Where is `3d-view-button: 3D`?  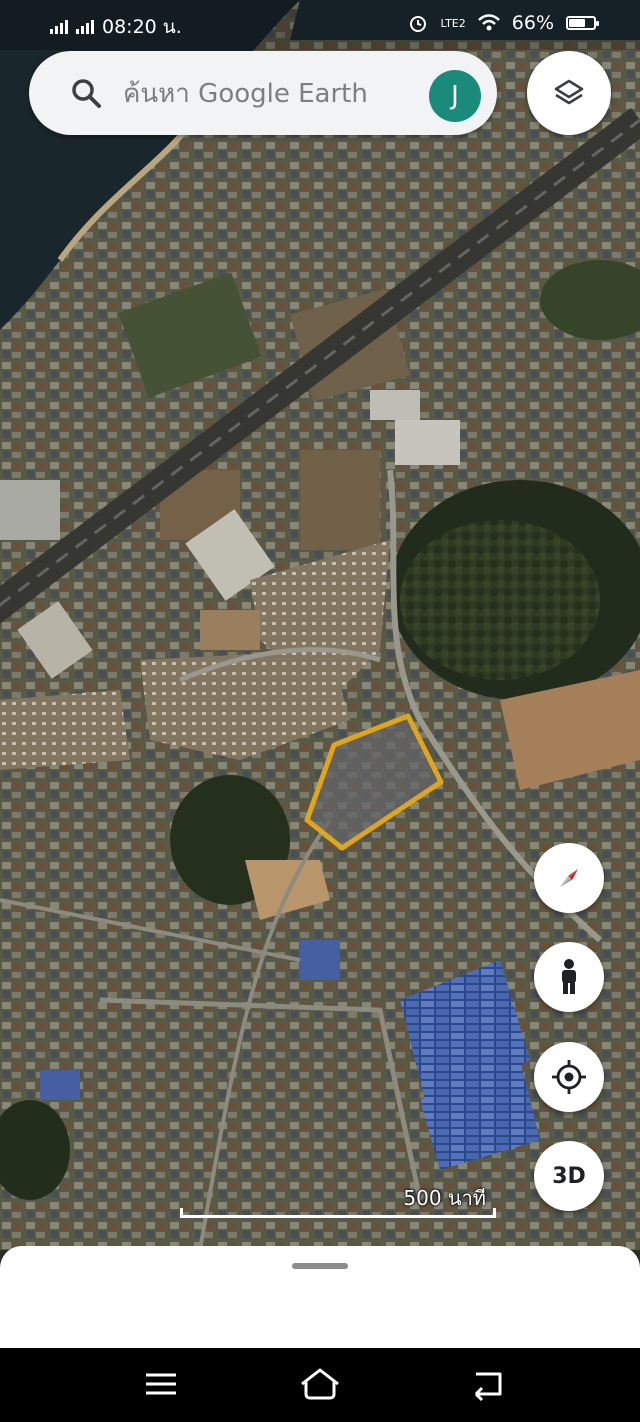
3d-view-button: 3D is located at coordinates (569, 1176).